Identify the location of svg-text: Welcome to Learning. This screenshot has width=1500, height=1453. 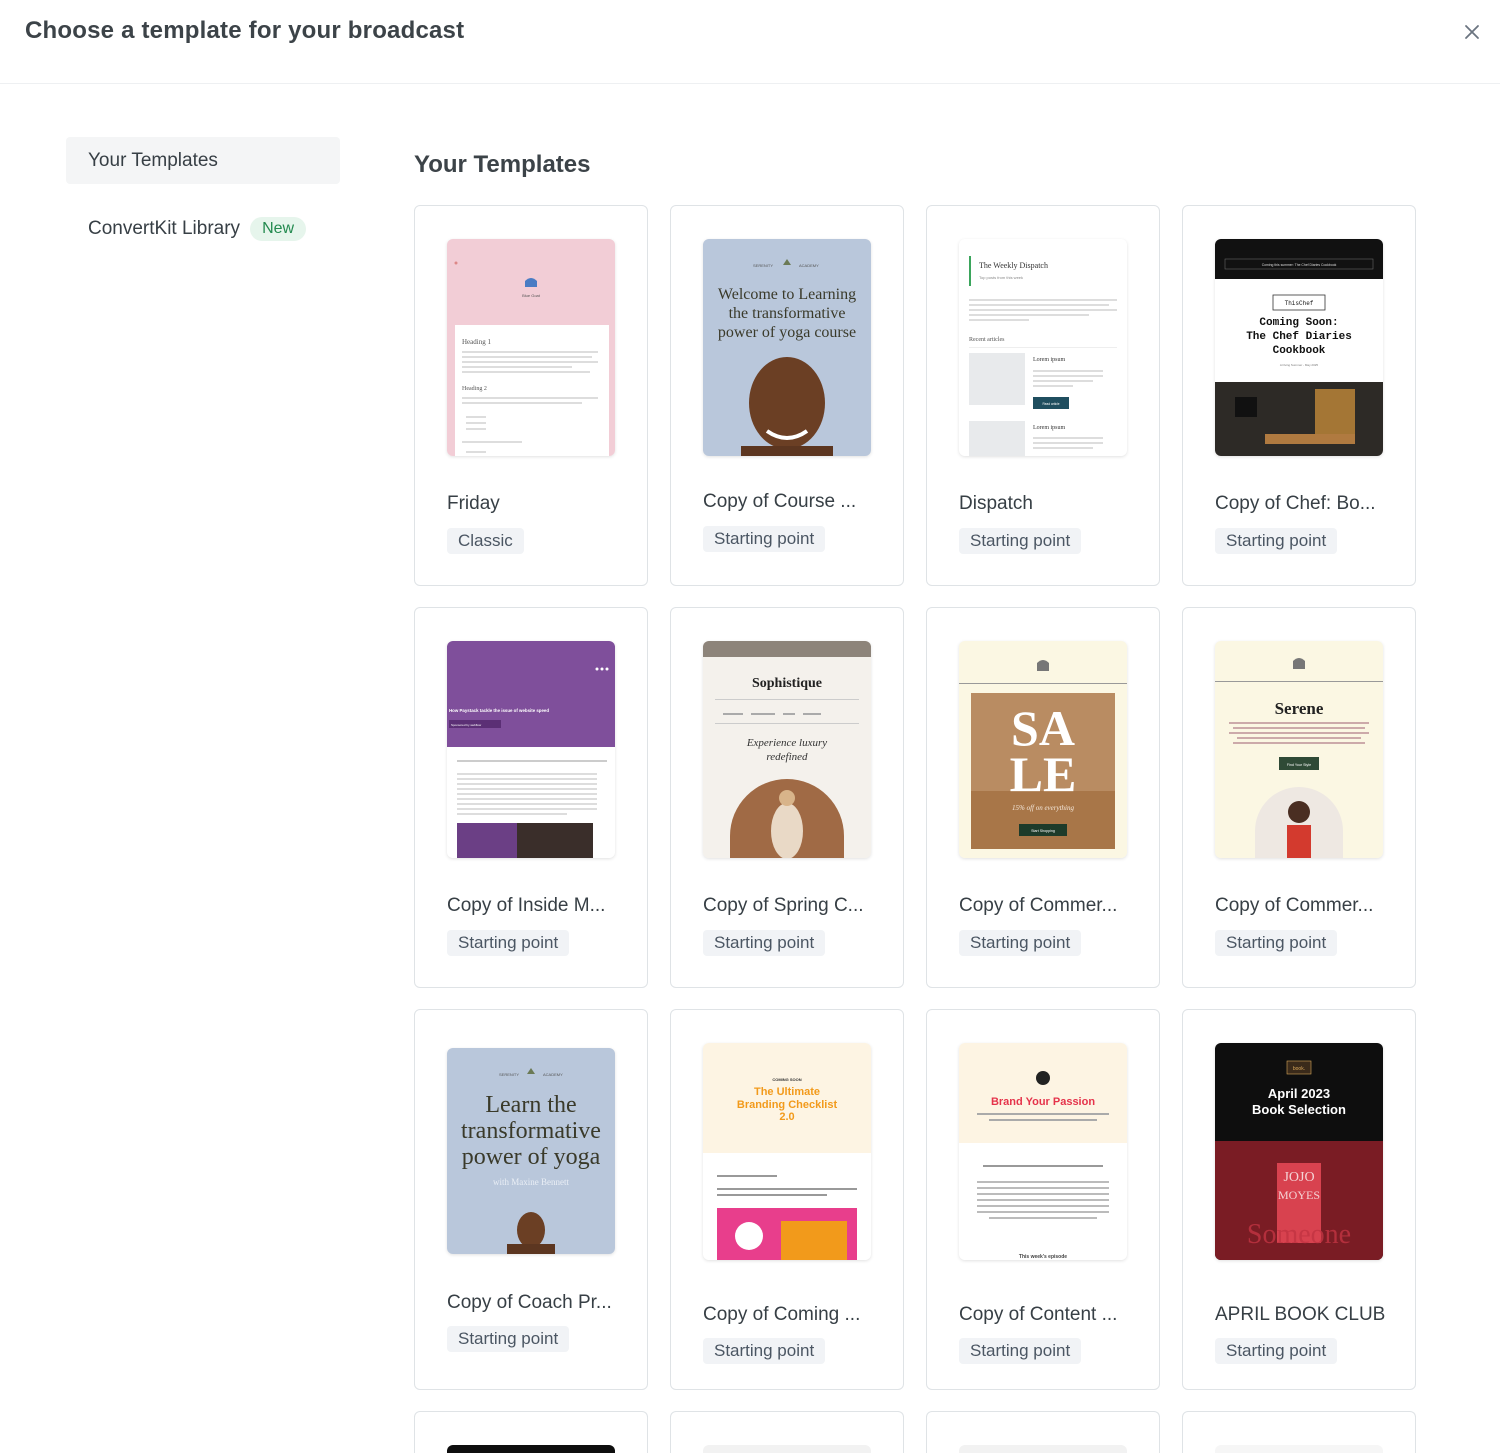
(787, 294).